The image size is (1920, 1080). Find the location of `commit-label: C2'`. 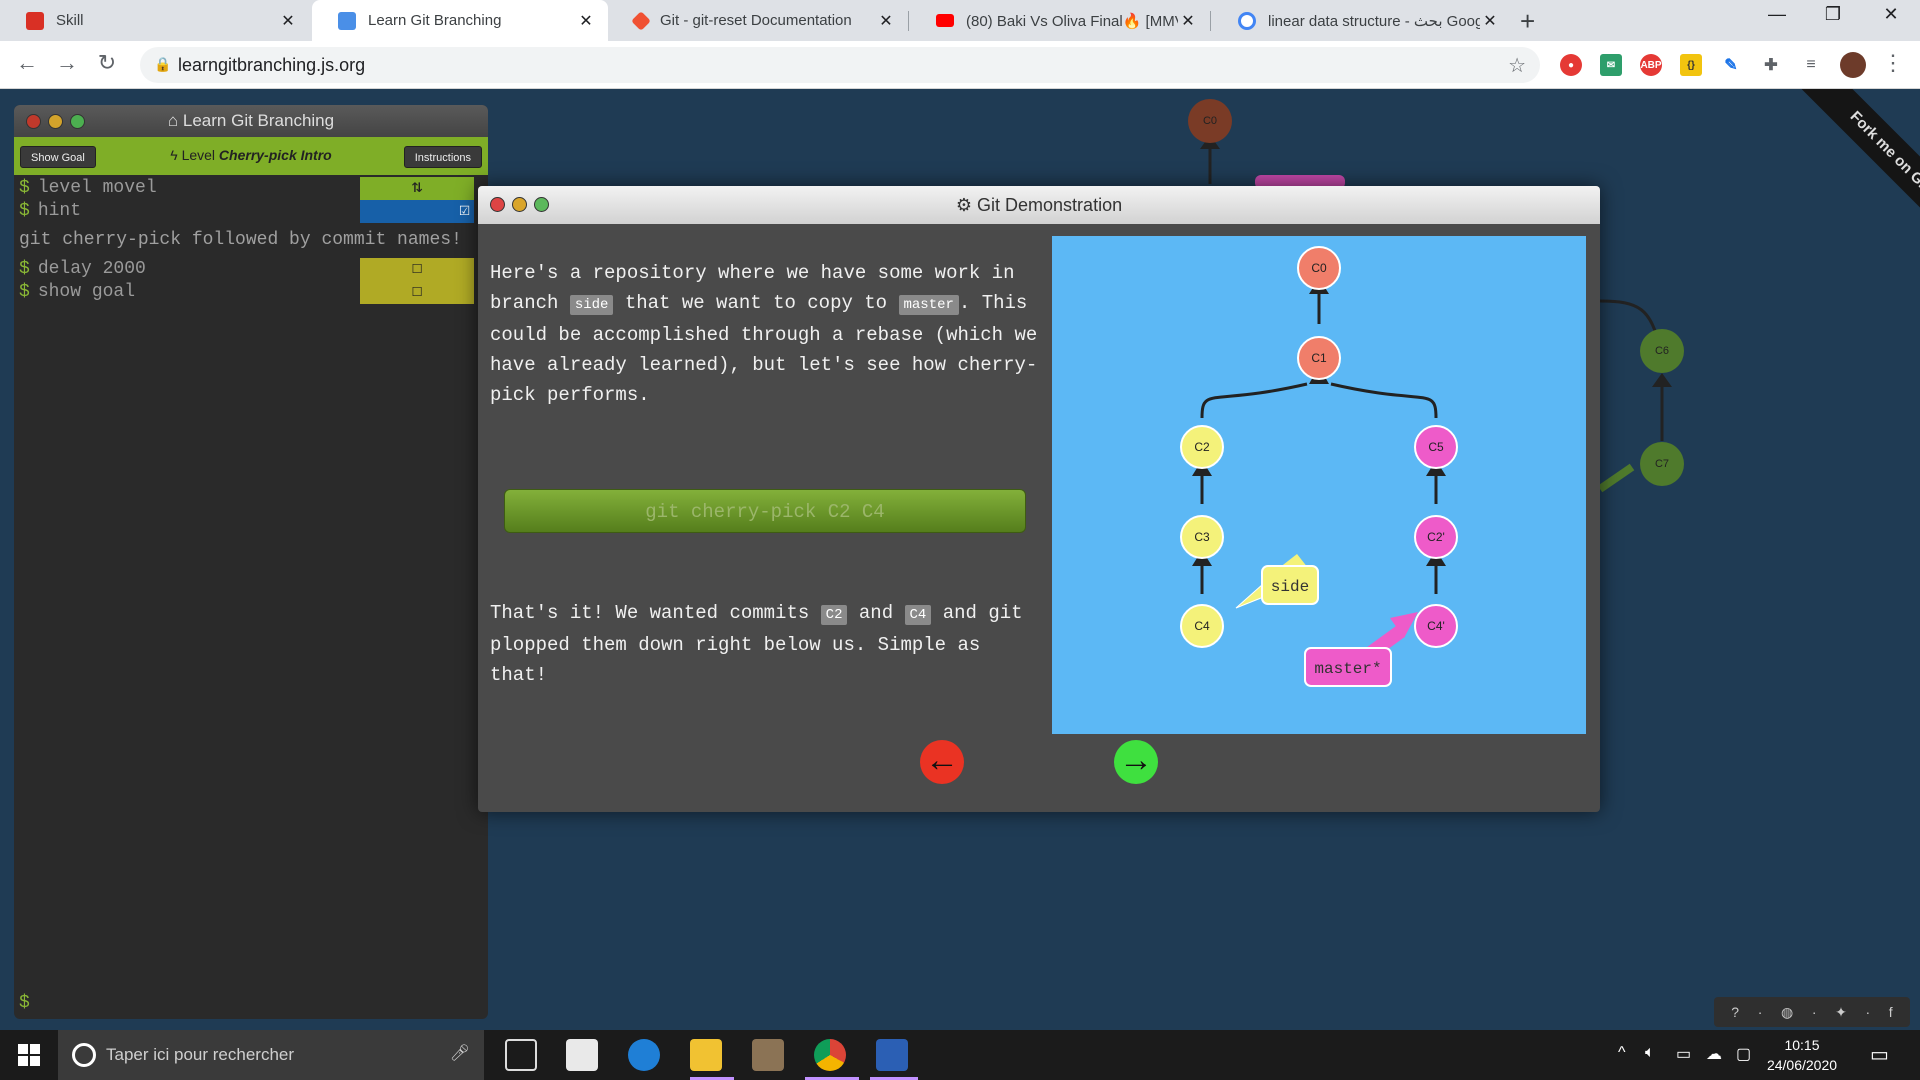

commit-label: C2' is located at coordinates (1436, 537).